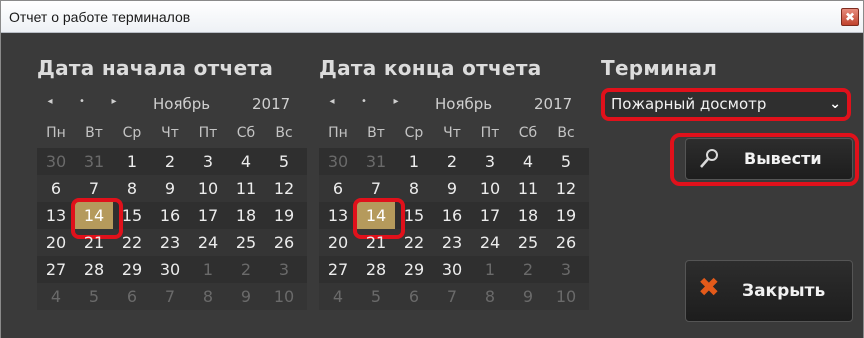  What do you see at coordinates (170, 133) in the screenshot?
I see `weekday-label: Чт` at bounding box center [170, 133].